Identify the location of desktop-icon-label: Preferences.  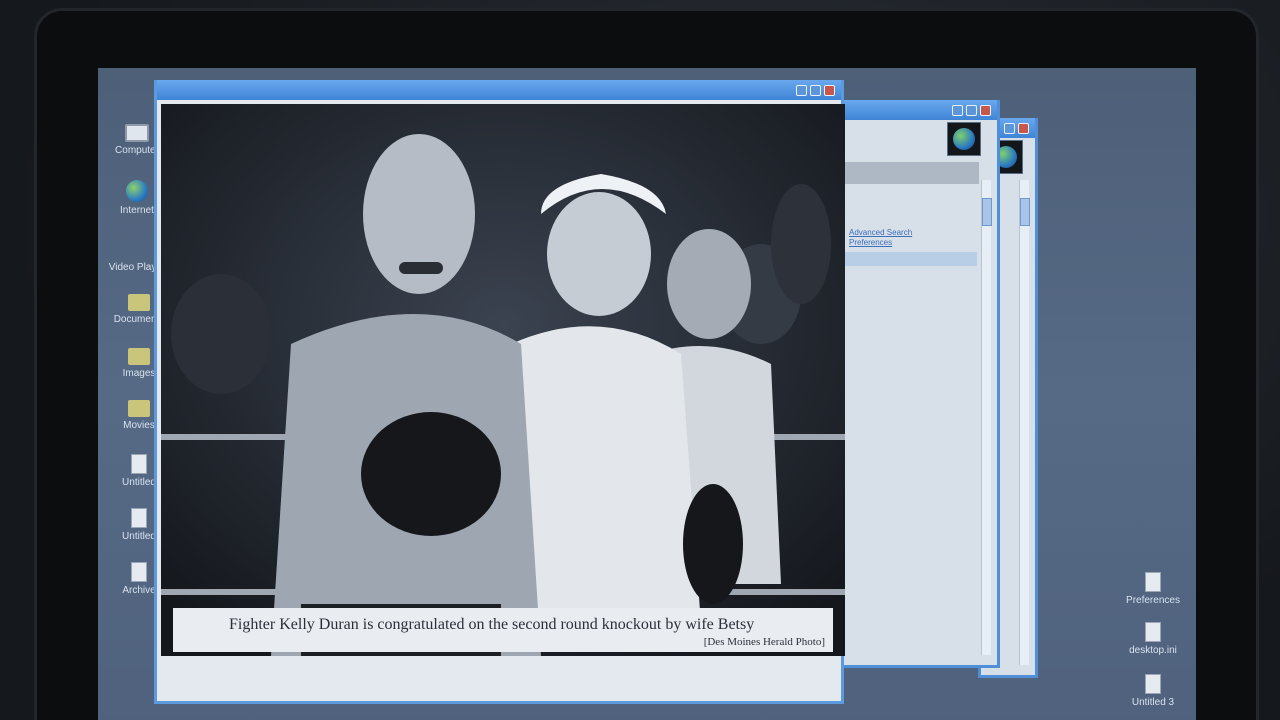
(1153, 600).